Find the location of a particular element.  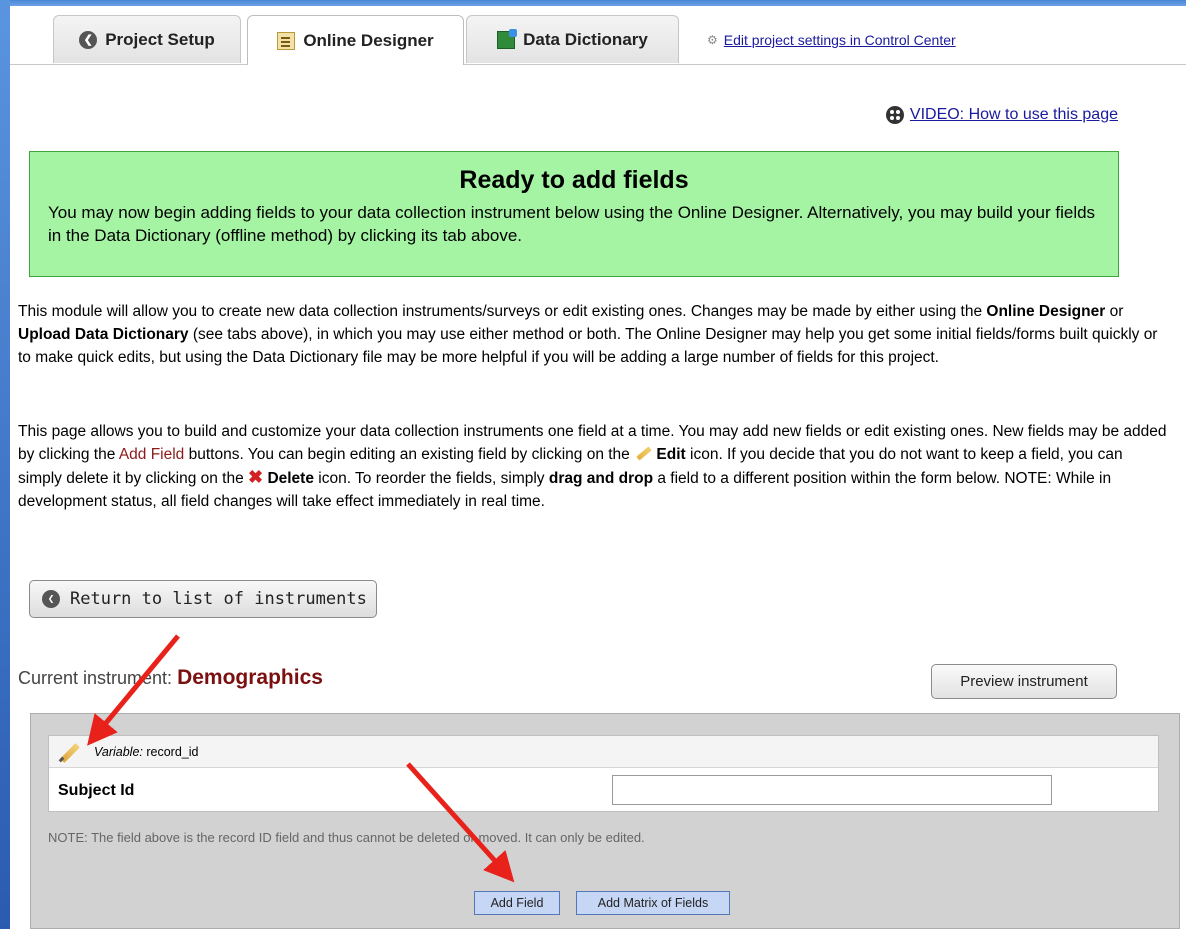

add-field-term: Add Field is located at coordinates (151, 454).